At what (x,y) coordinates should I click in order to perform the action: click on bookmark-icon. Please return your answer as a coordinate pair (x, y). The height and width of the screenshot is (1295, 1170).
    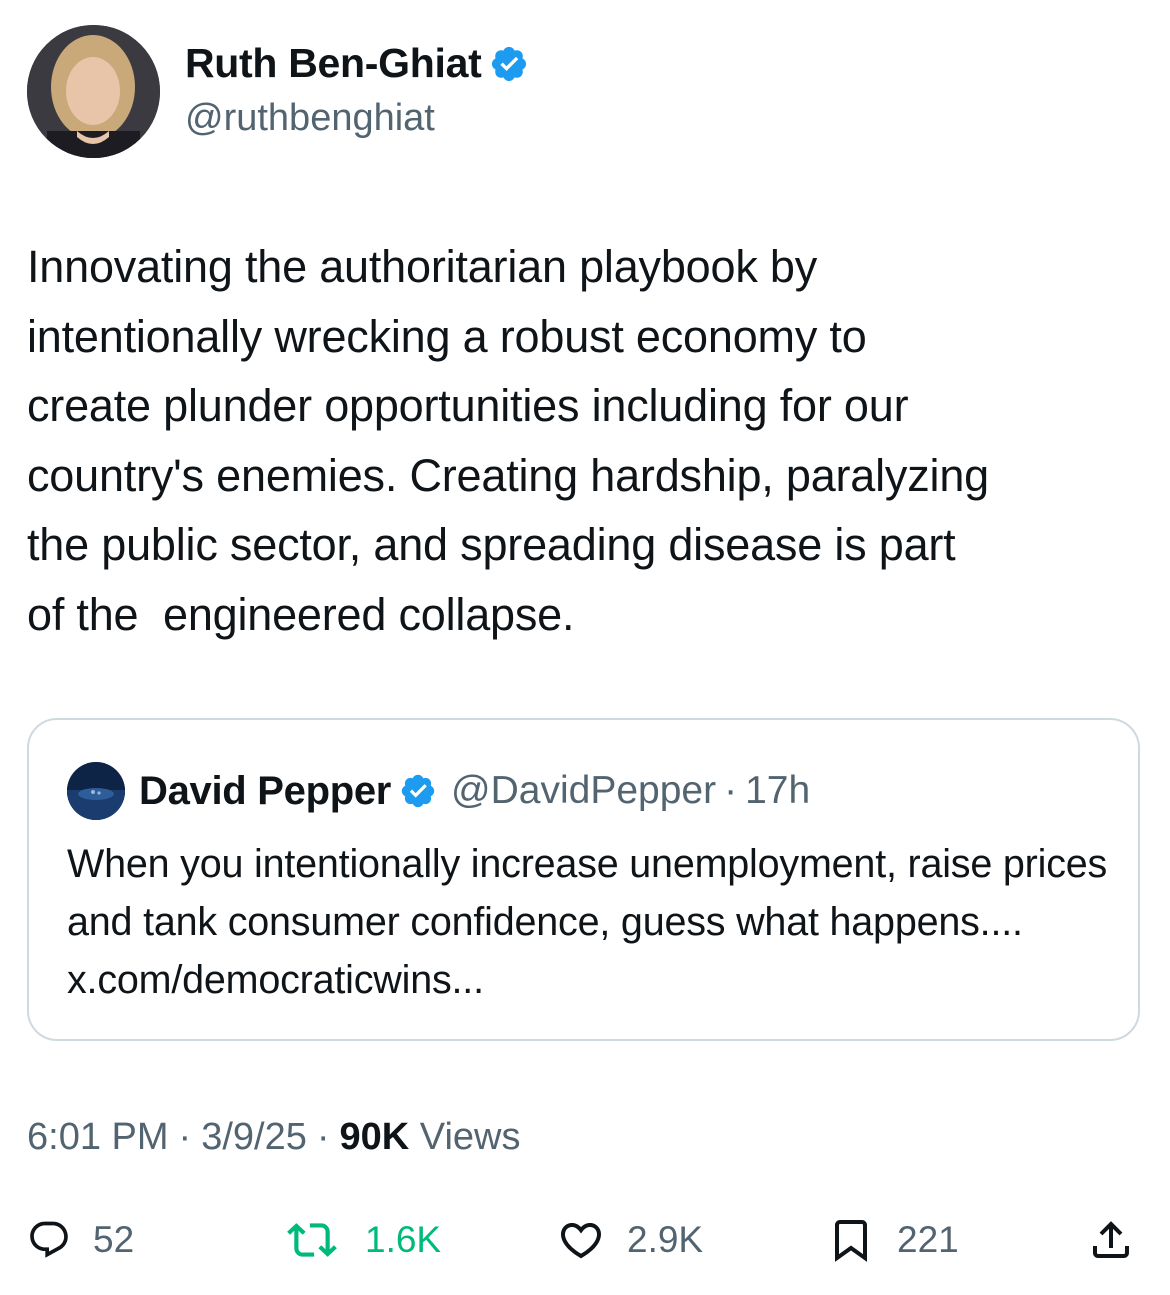
    Looking at the image, I should click on (851, 1241).